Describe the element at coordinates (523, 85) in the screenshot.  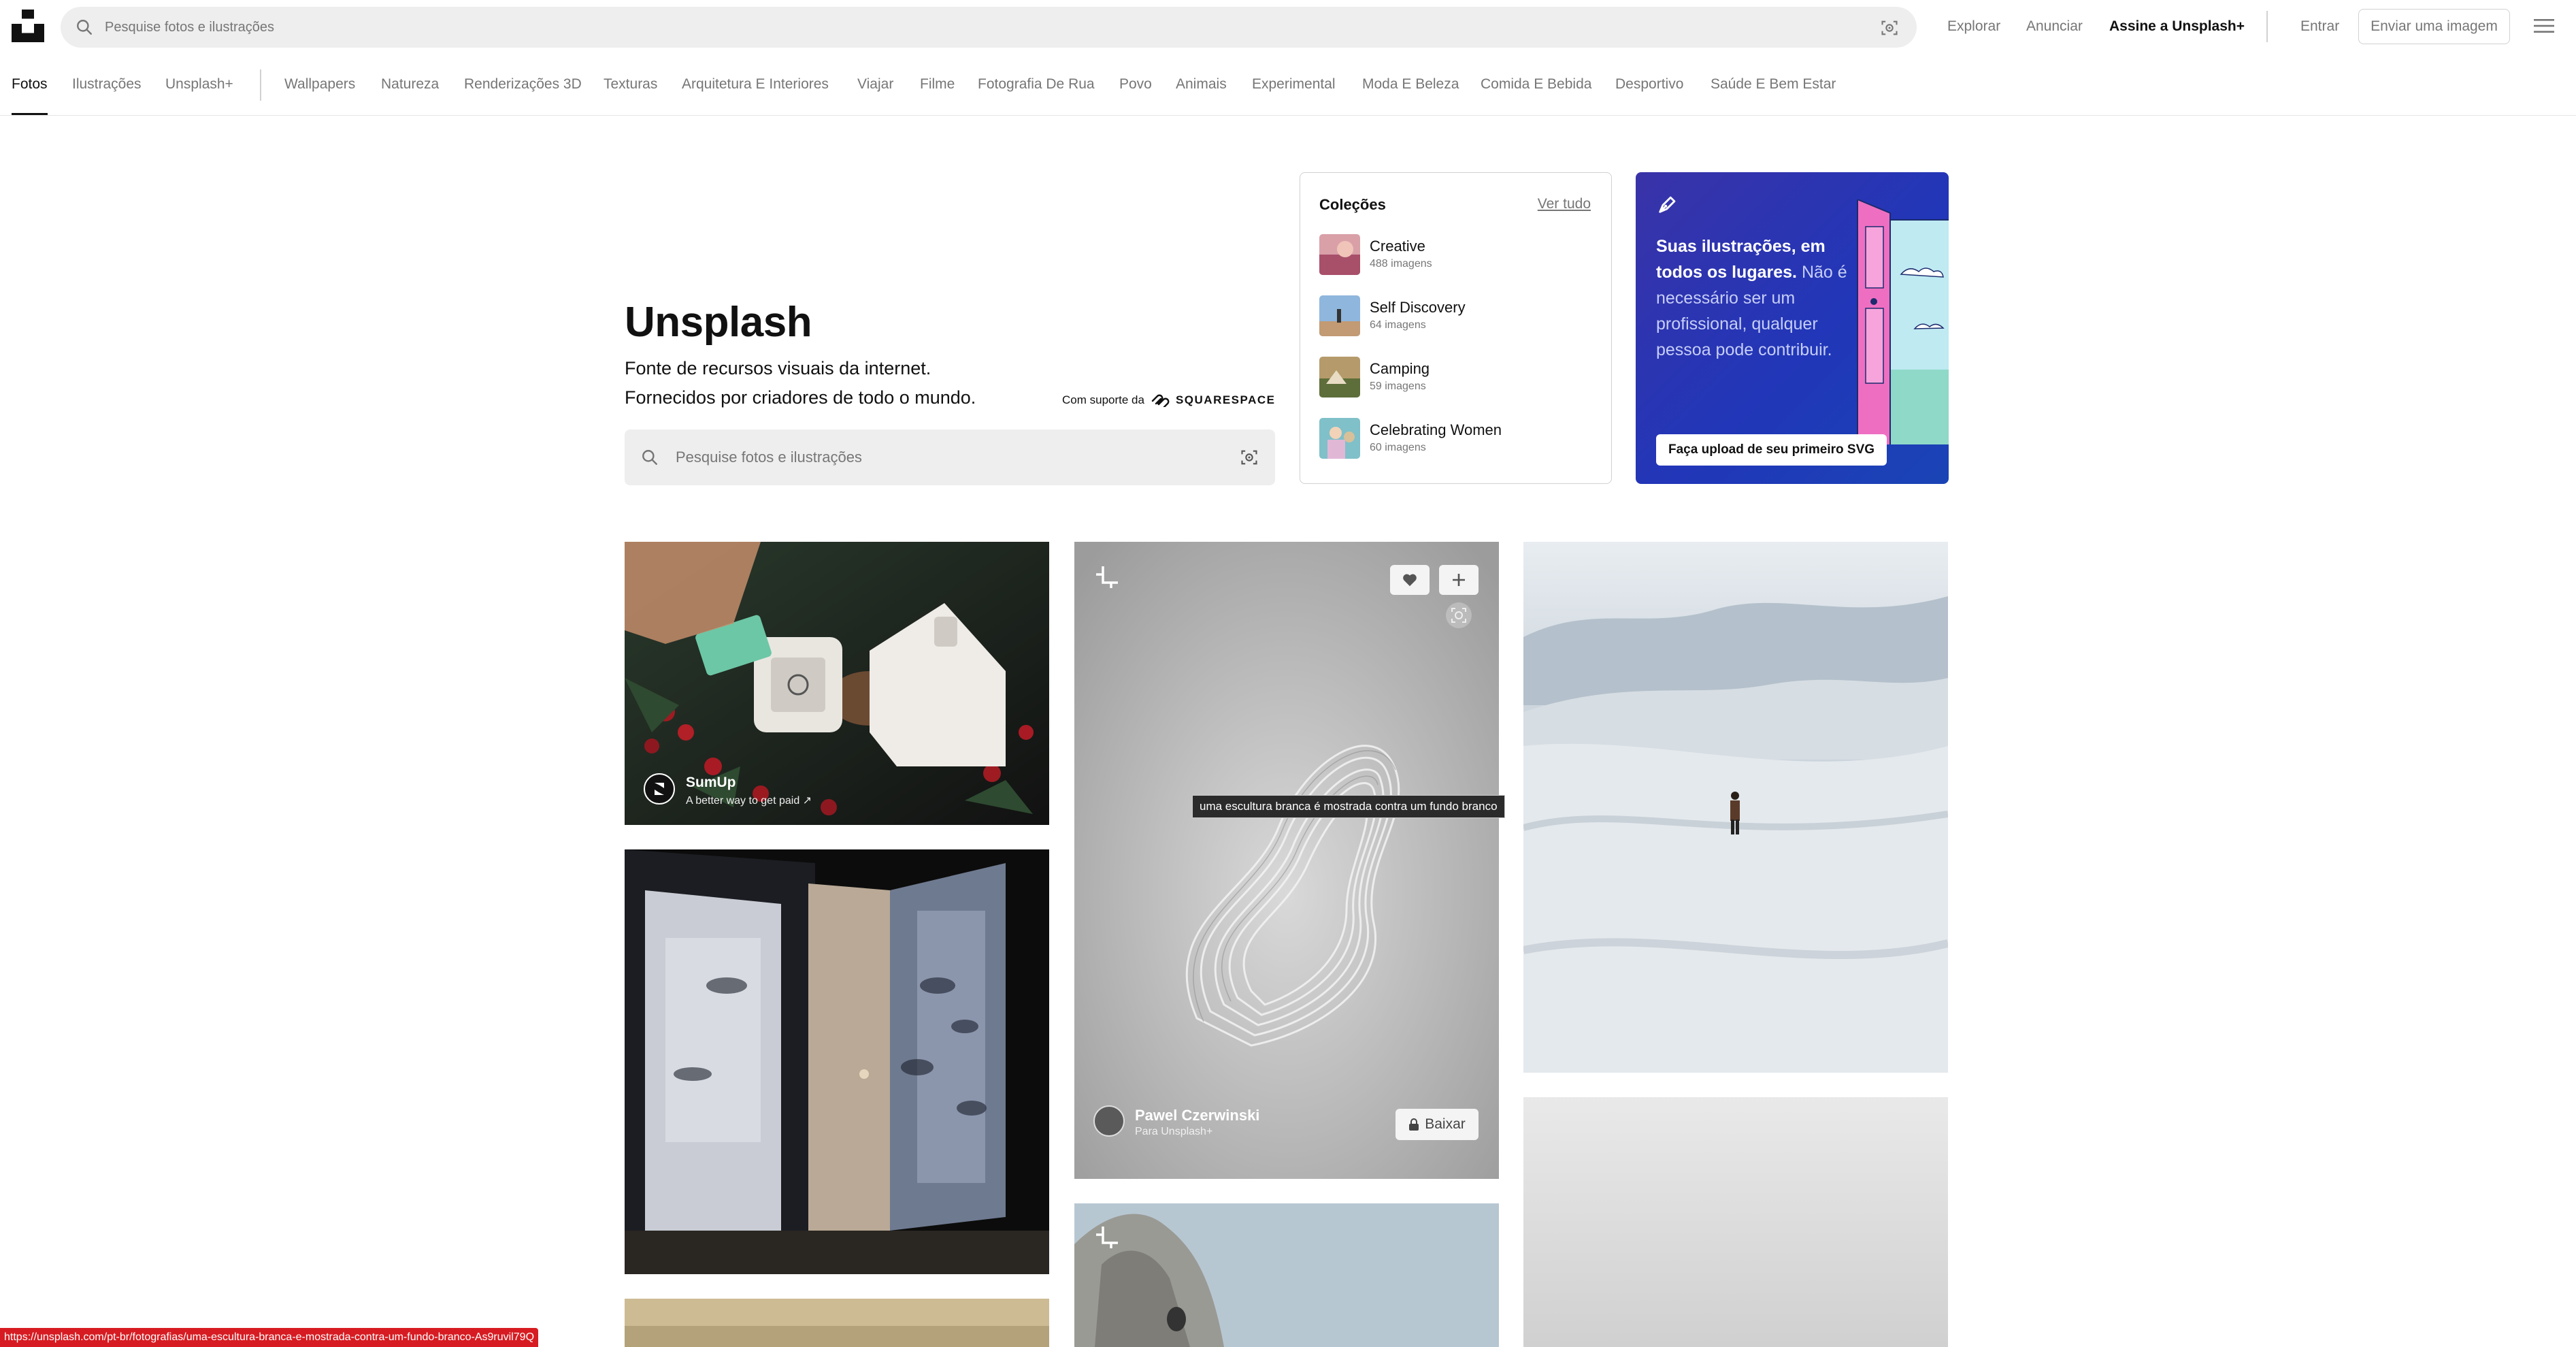
I see `topic-3d-renders: Renderizações 3D` at that location.